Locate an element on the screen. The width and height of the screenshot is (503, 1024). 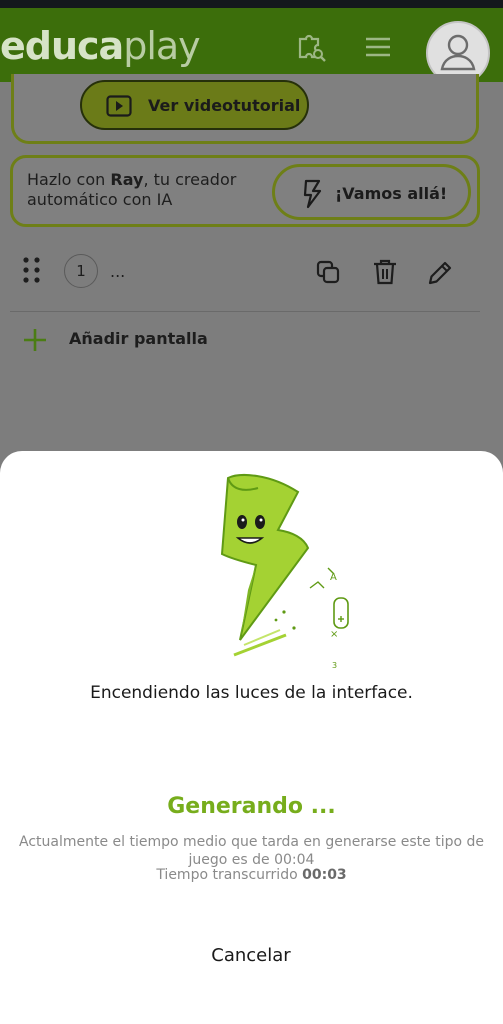
video-tutorial-label: Ver videotutorial is located at coordinates (224, 105).